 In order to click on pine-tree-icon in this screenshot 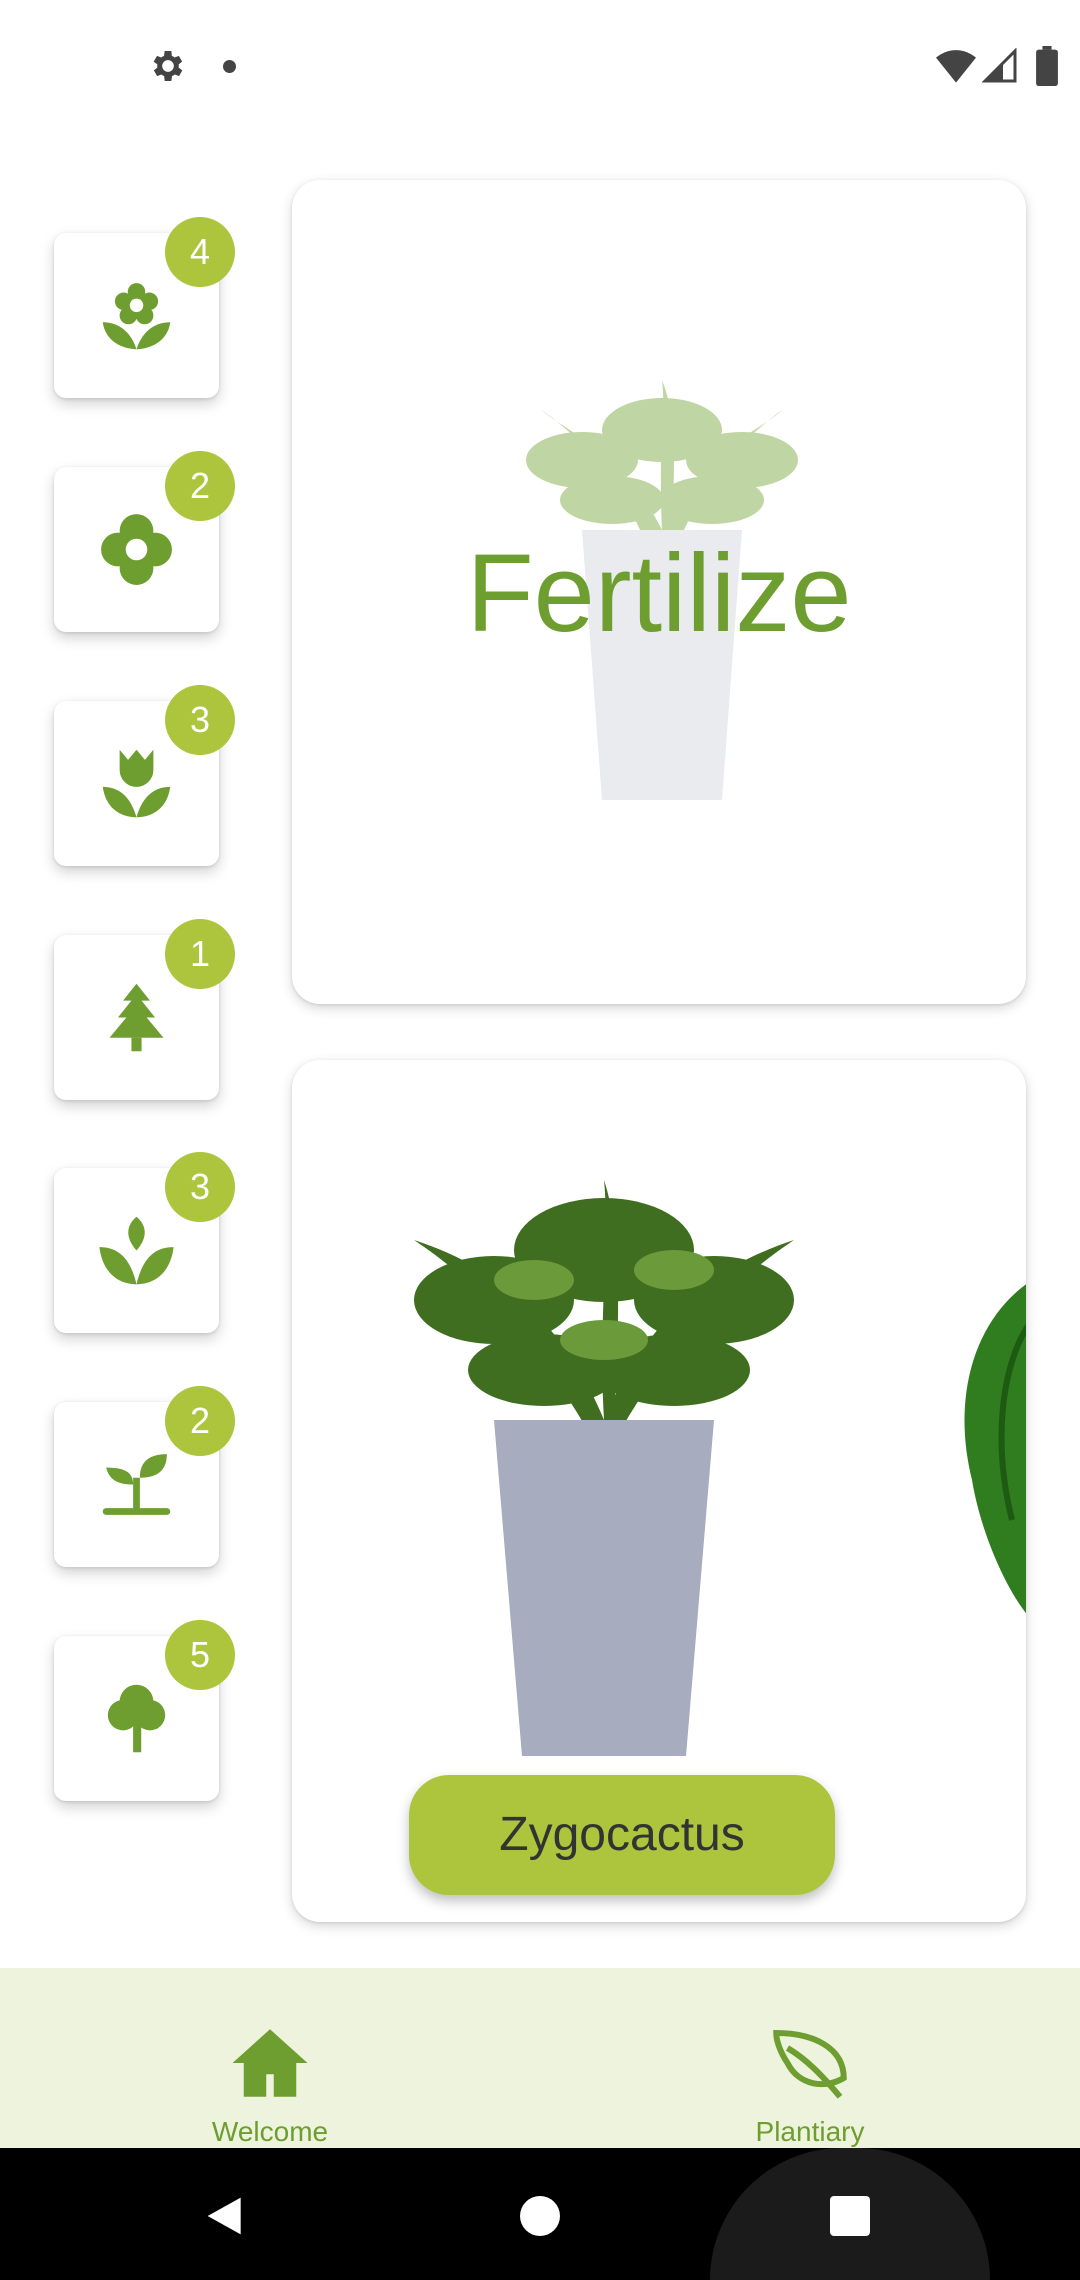, I will do `click(136, 1017)`.